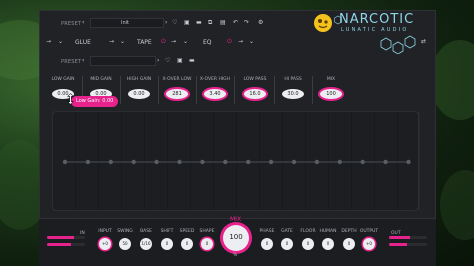  I want to click on bottom-knob-label: SHAPE, so click(207, 231).